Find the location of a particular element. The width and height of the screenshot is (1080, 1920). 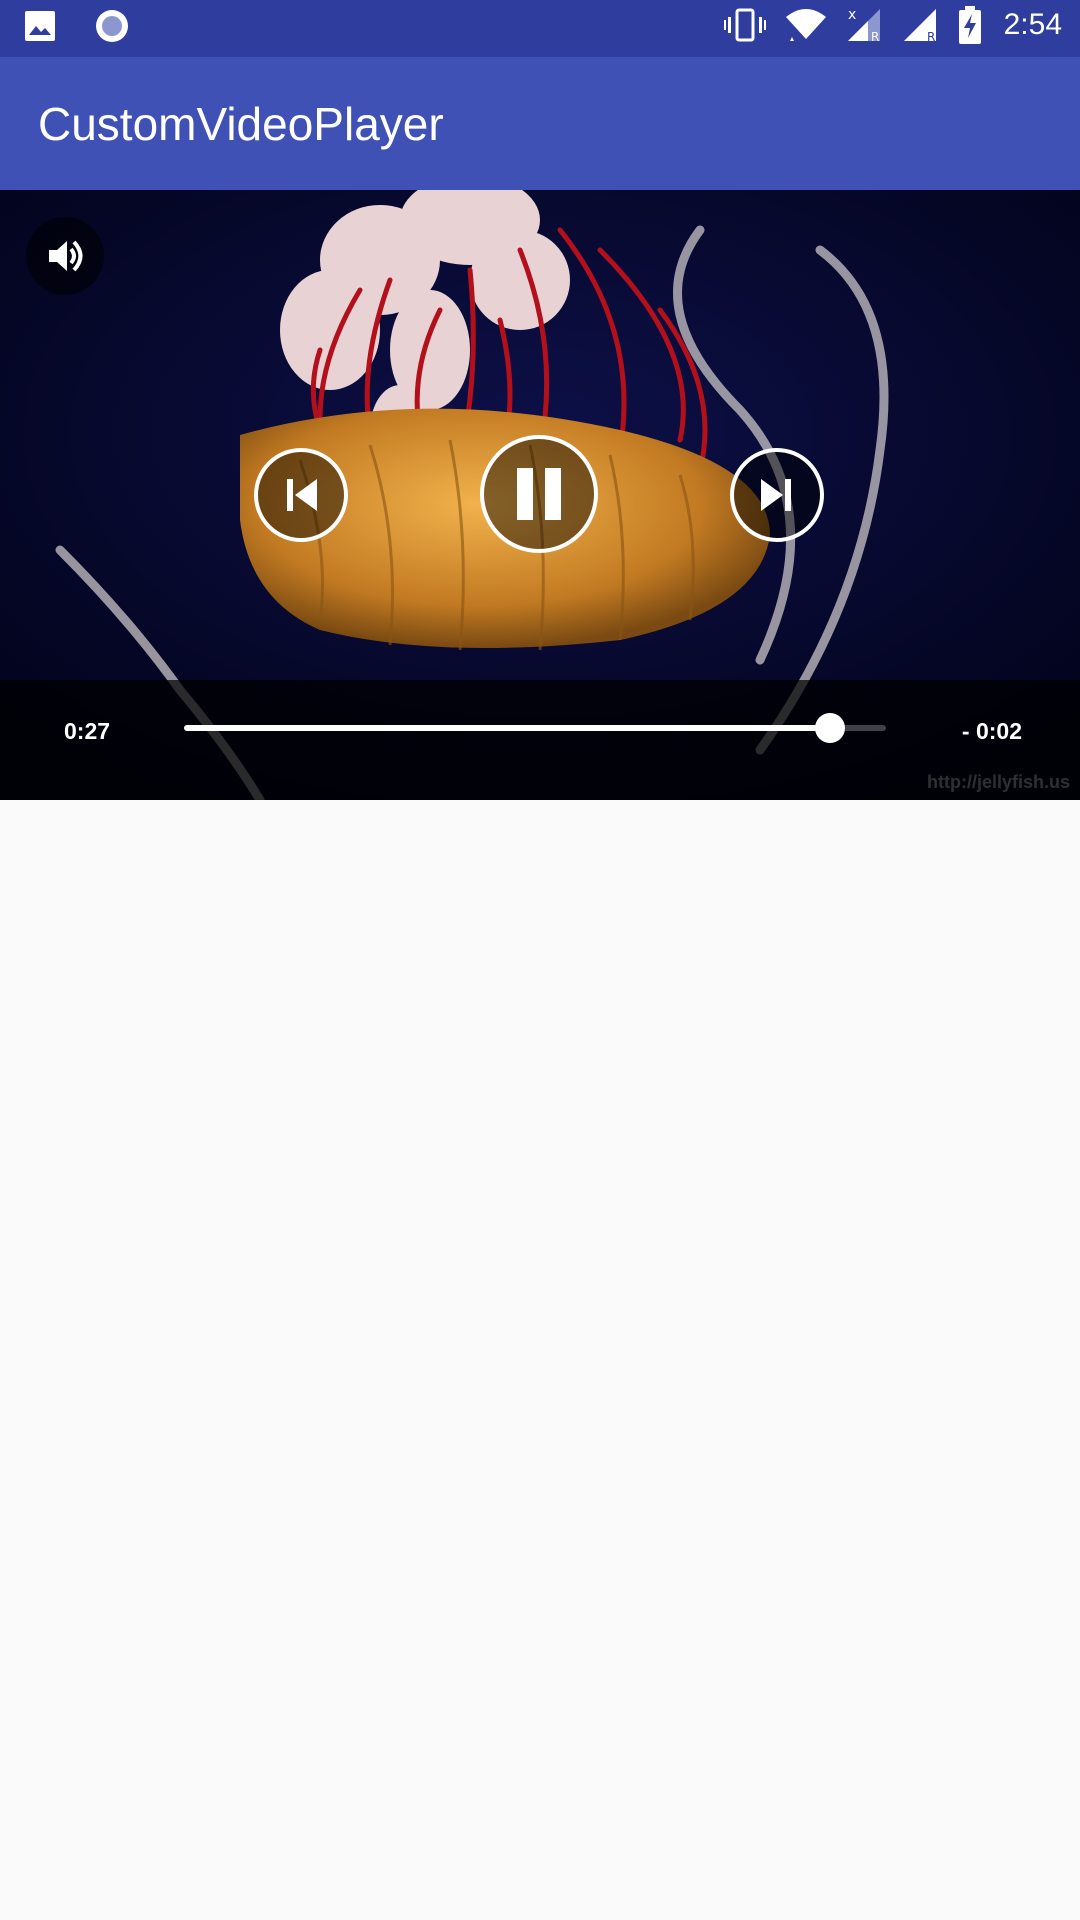

skip-previous-icon is located at coordinates (302, 495).